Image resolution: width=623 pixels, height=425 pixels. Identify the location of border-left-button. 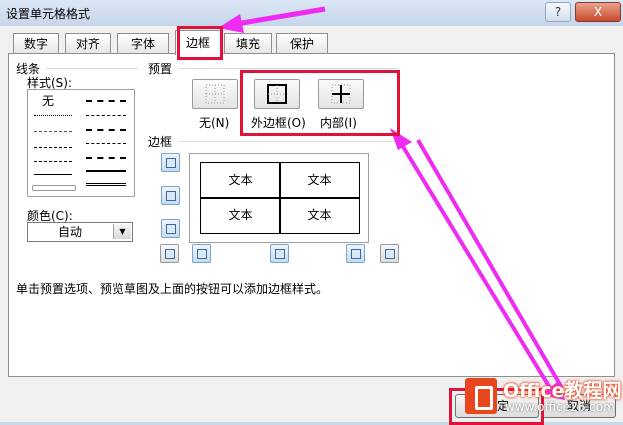
(201, 253).